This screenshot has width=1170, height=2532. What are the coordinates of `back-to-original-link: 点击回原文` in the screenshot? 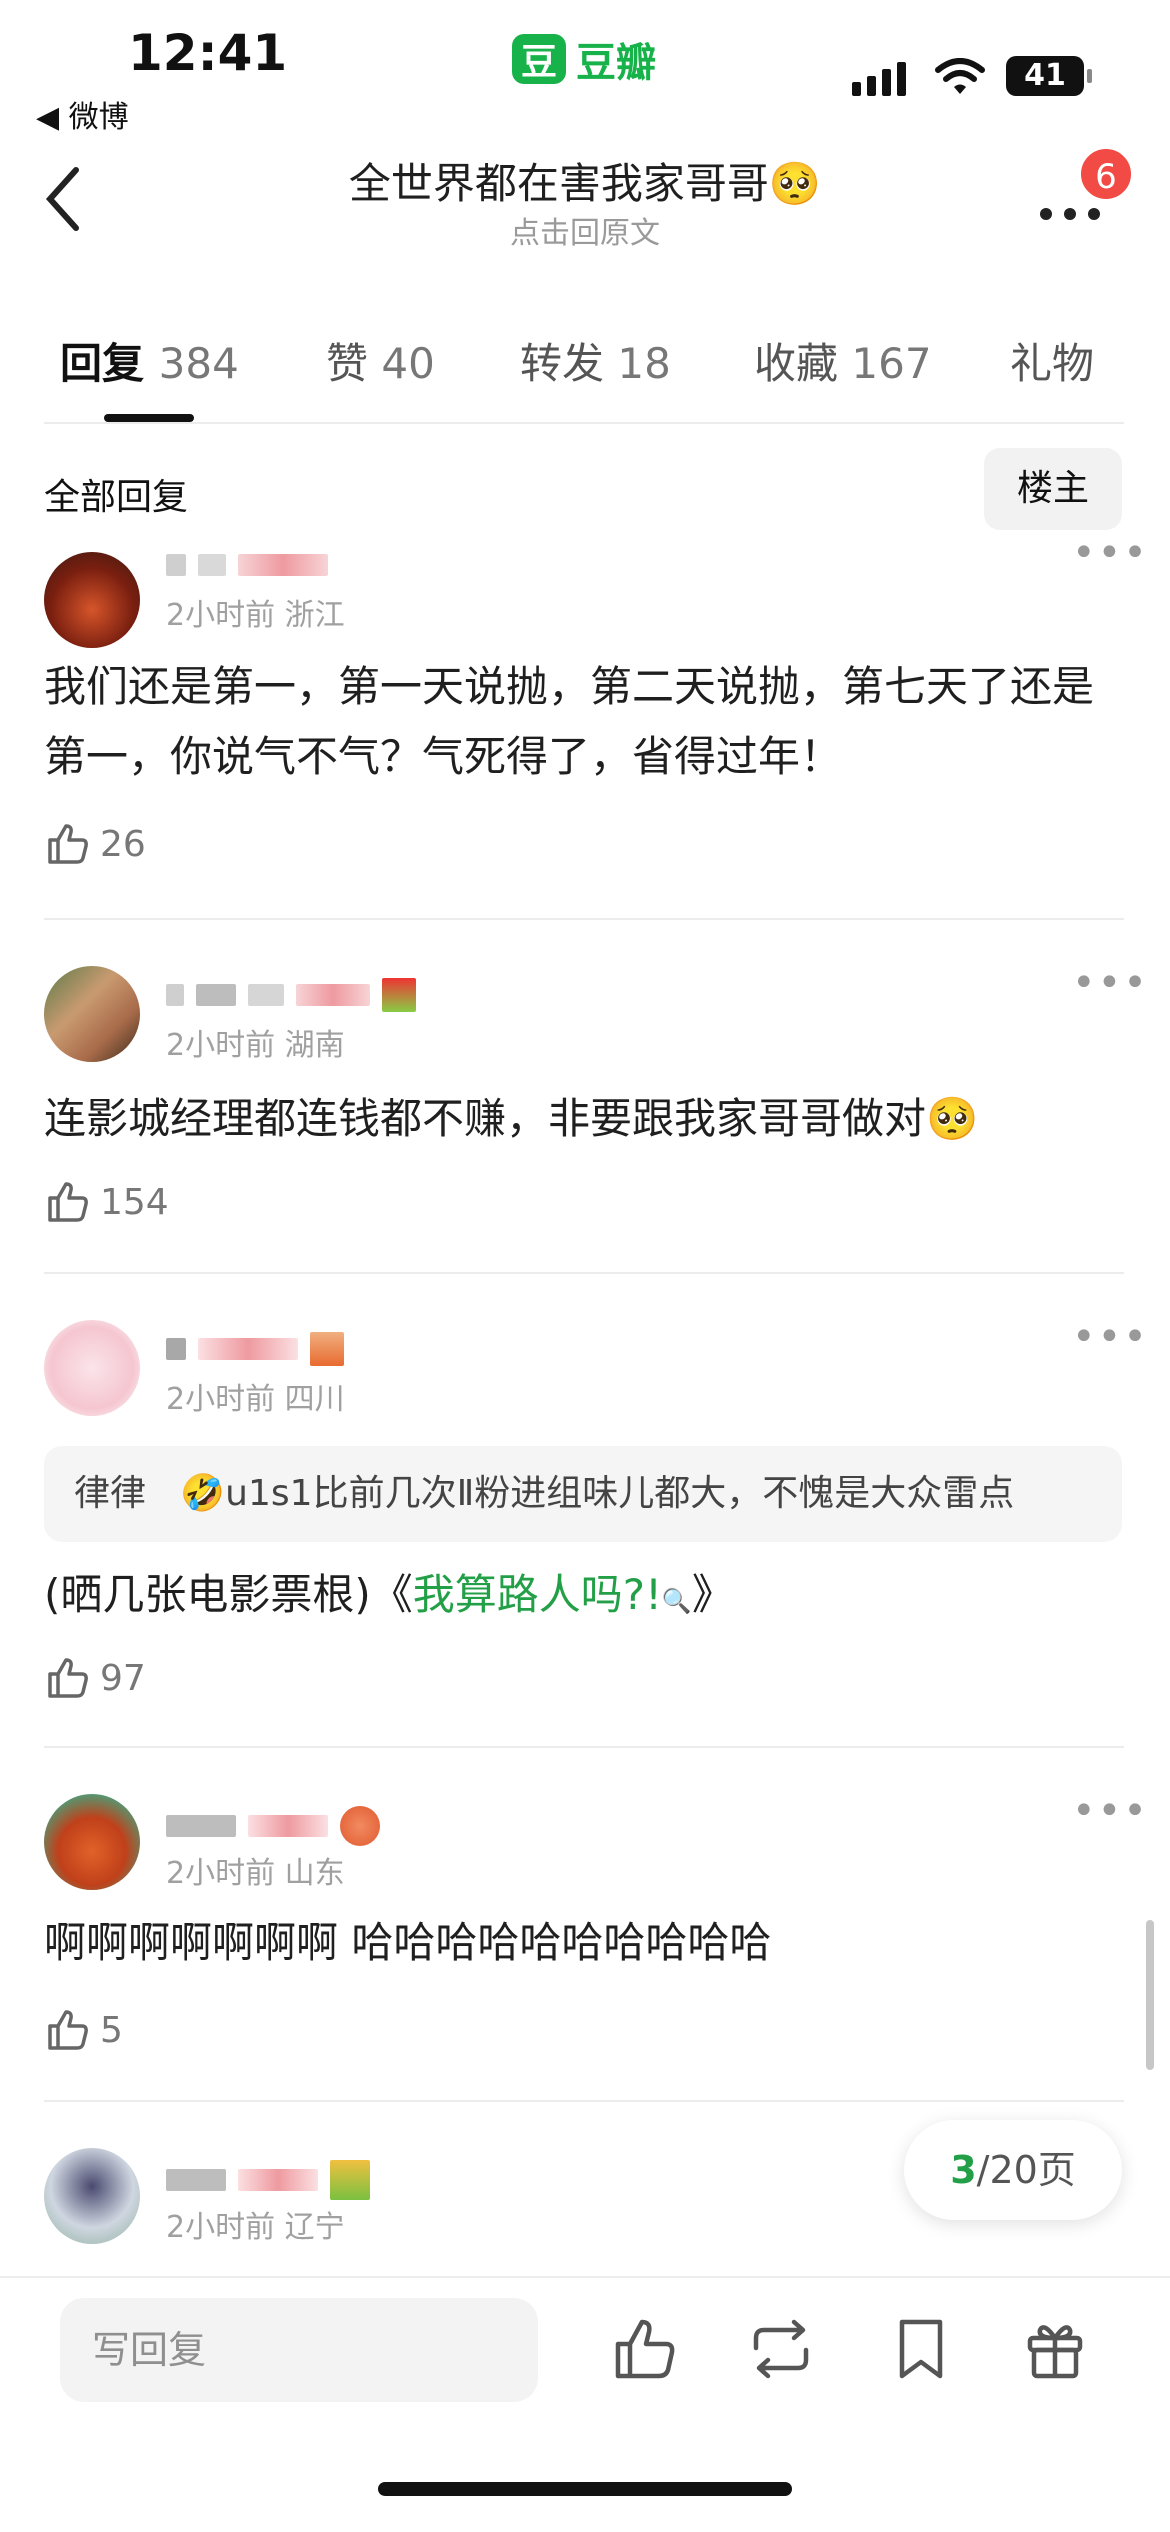 It's located at (585, 230).